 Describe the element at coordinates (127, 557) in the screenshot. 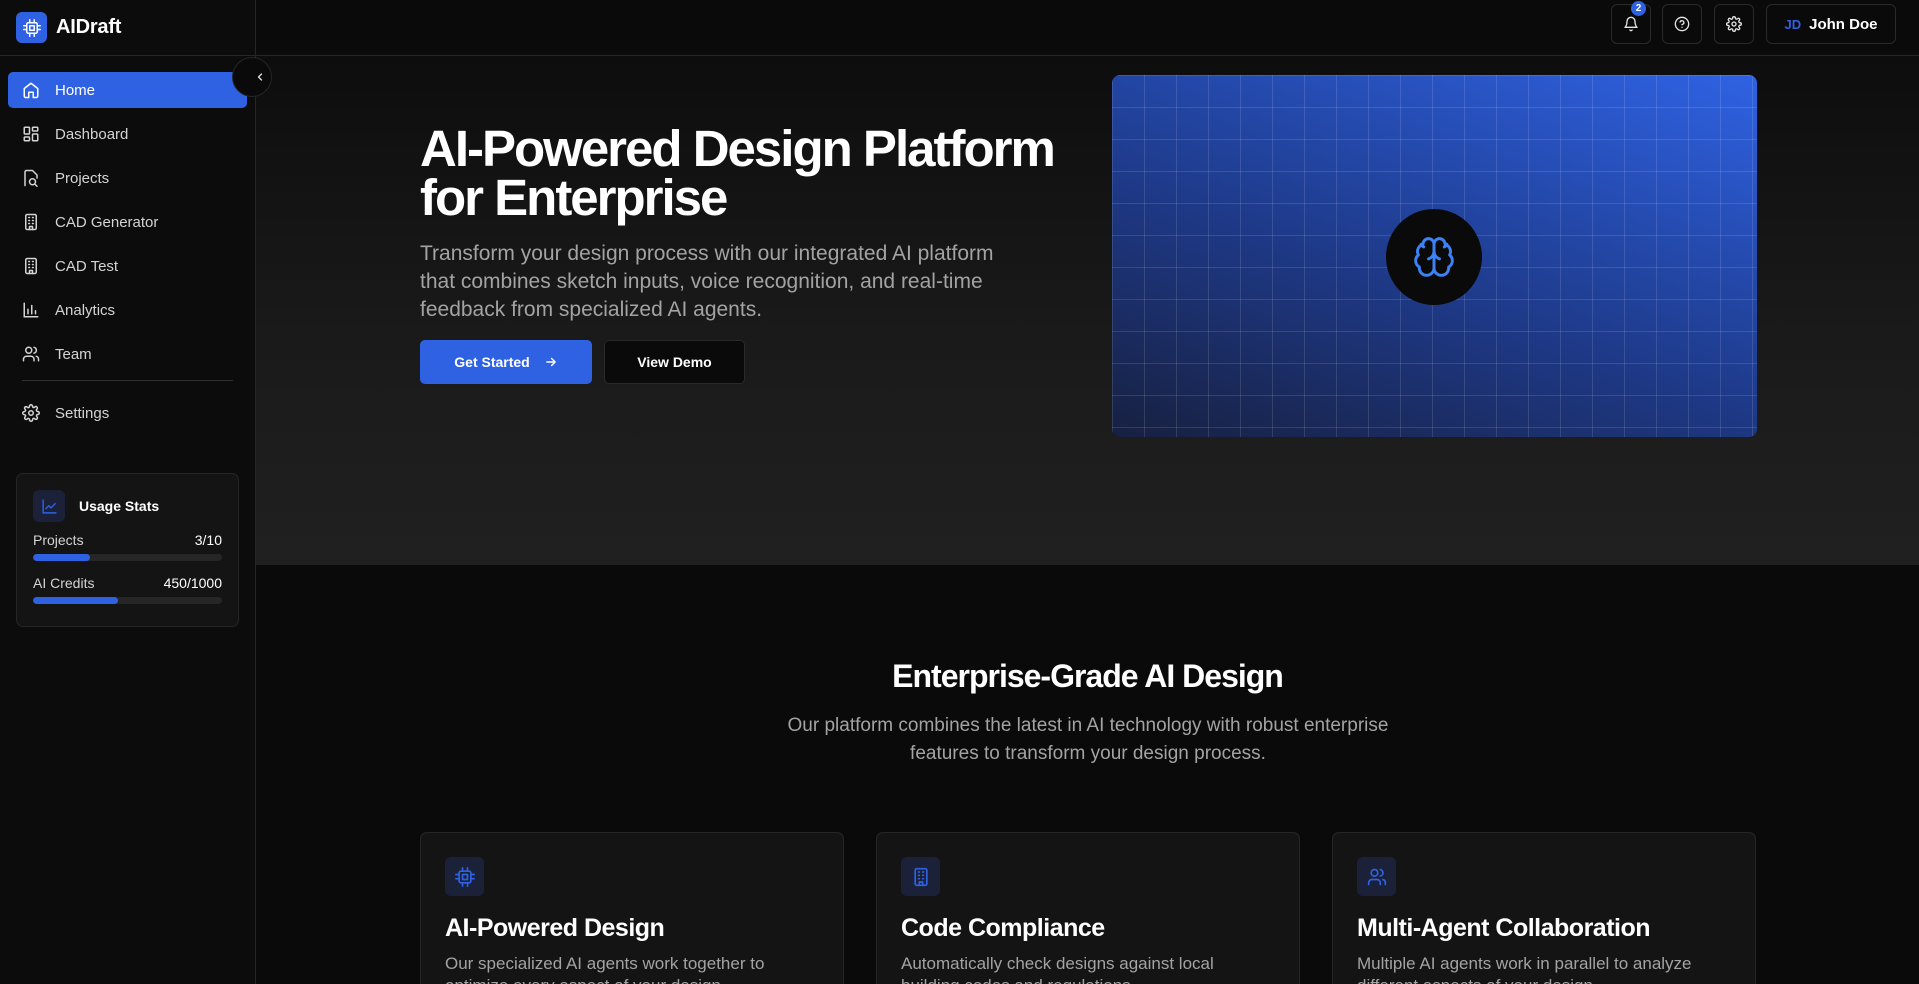

I see `projects-progress-bar` at that location.